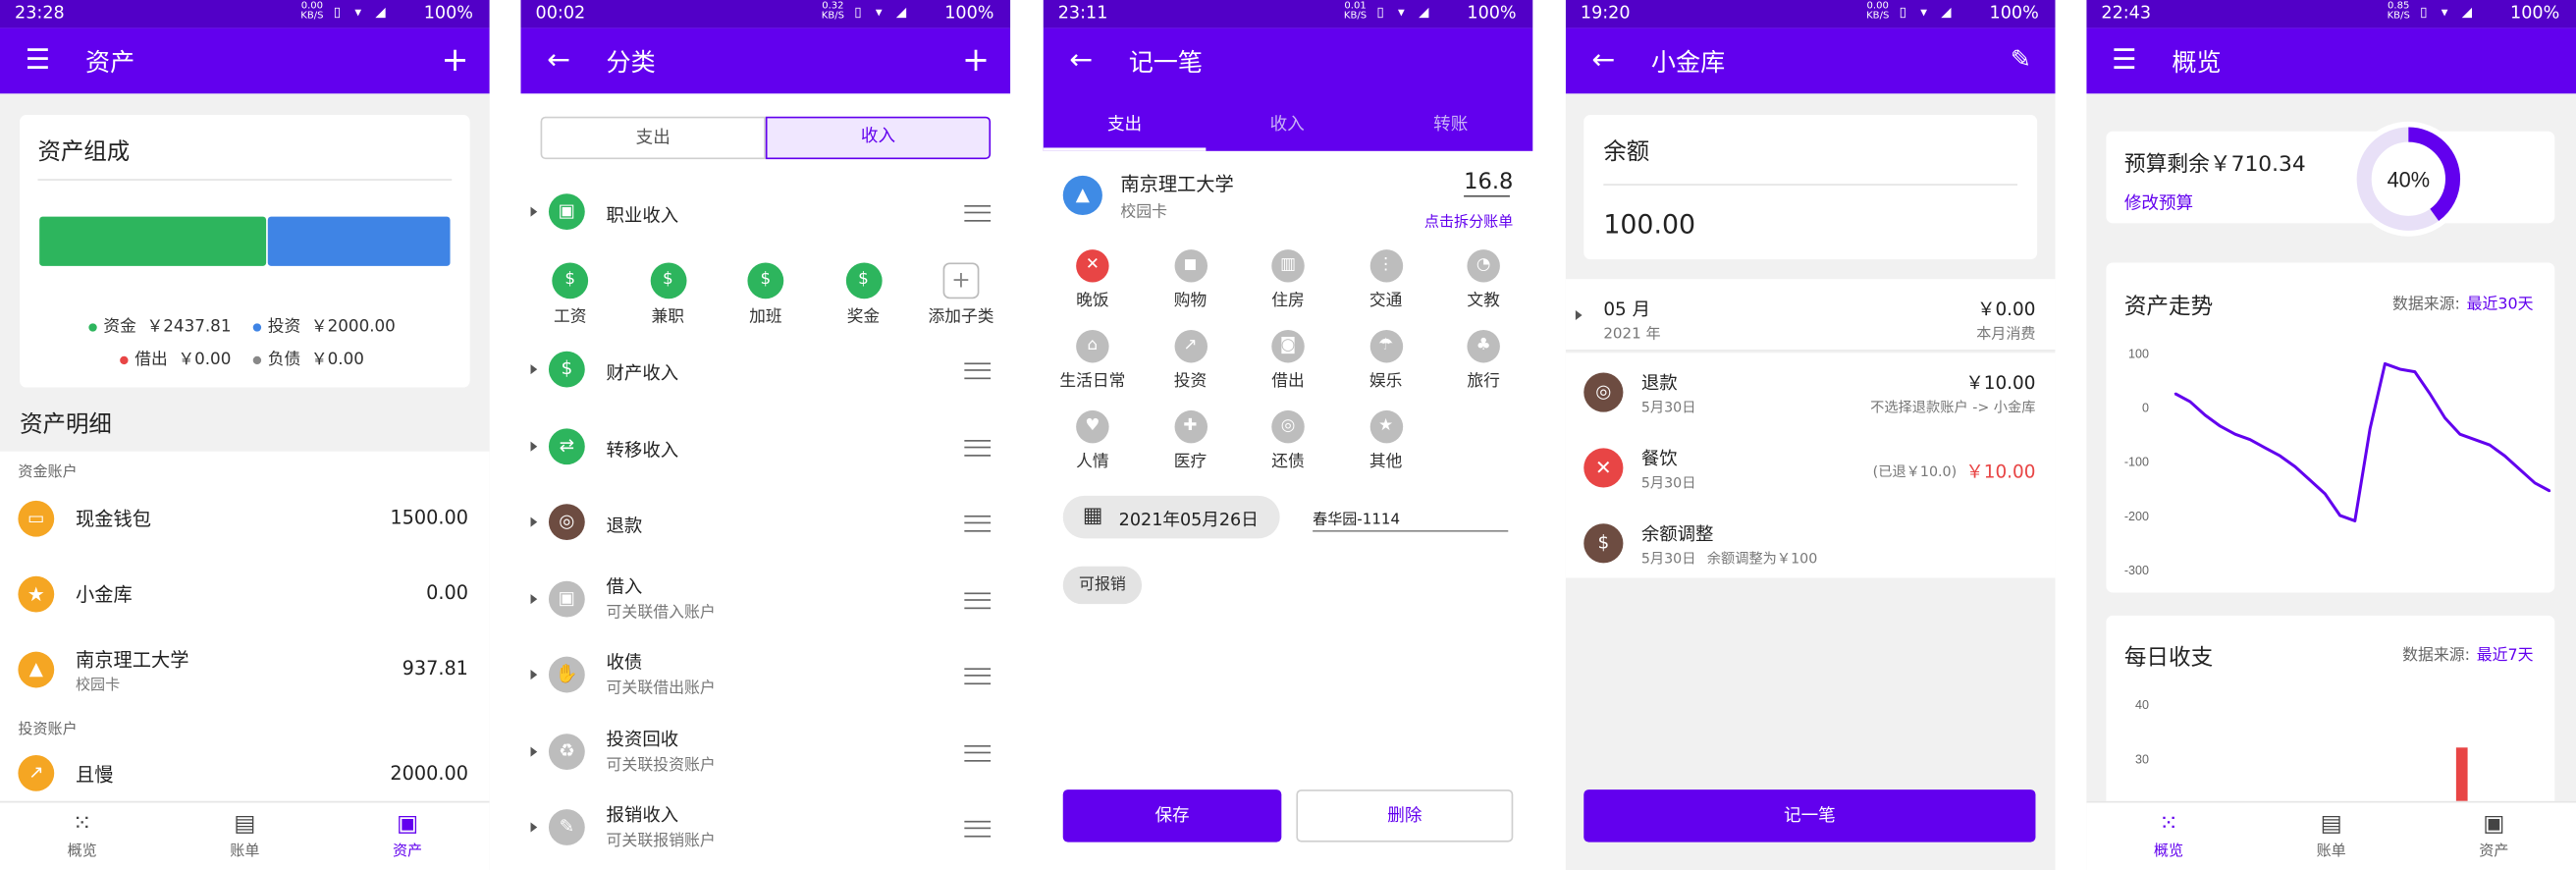 This screenshot has width=2576, height=870. What do you see at coordinates (570, 293) in the screenshot?
I see `subcategory-item: $ 工资` at bounding box center [570, 293].